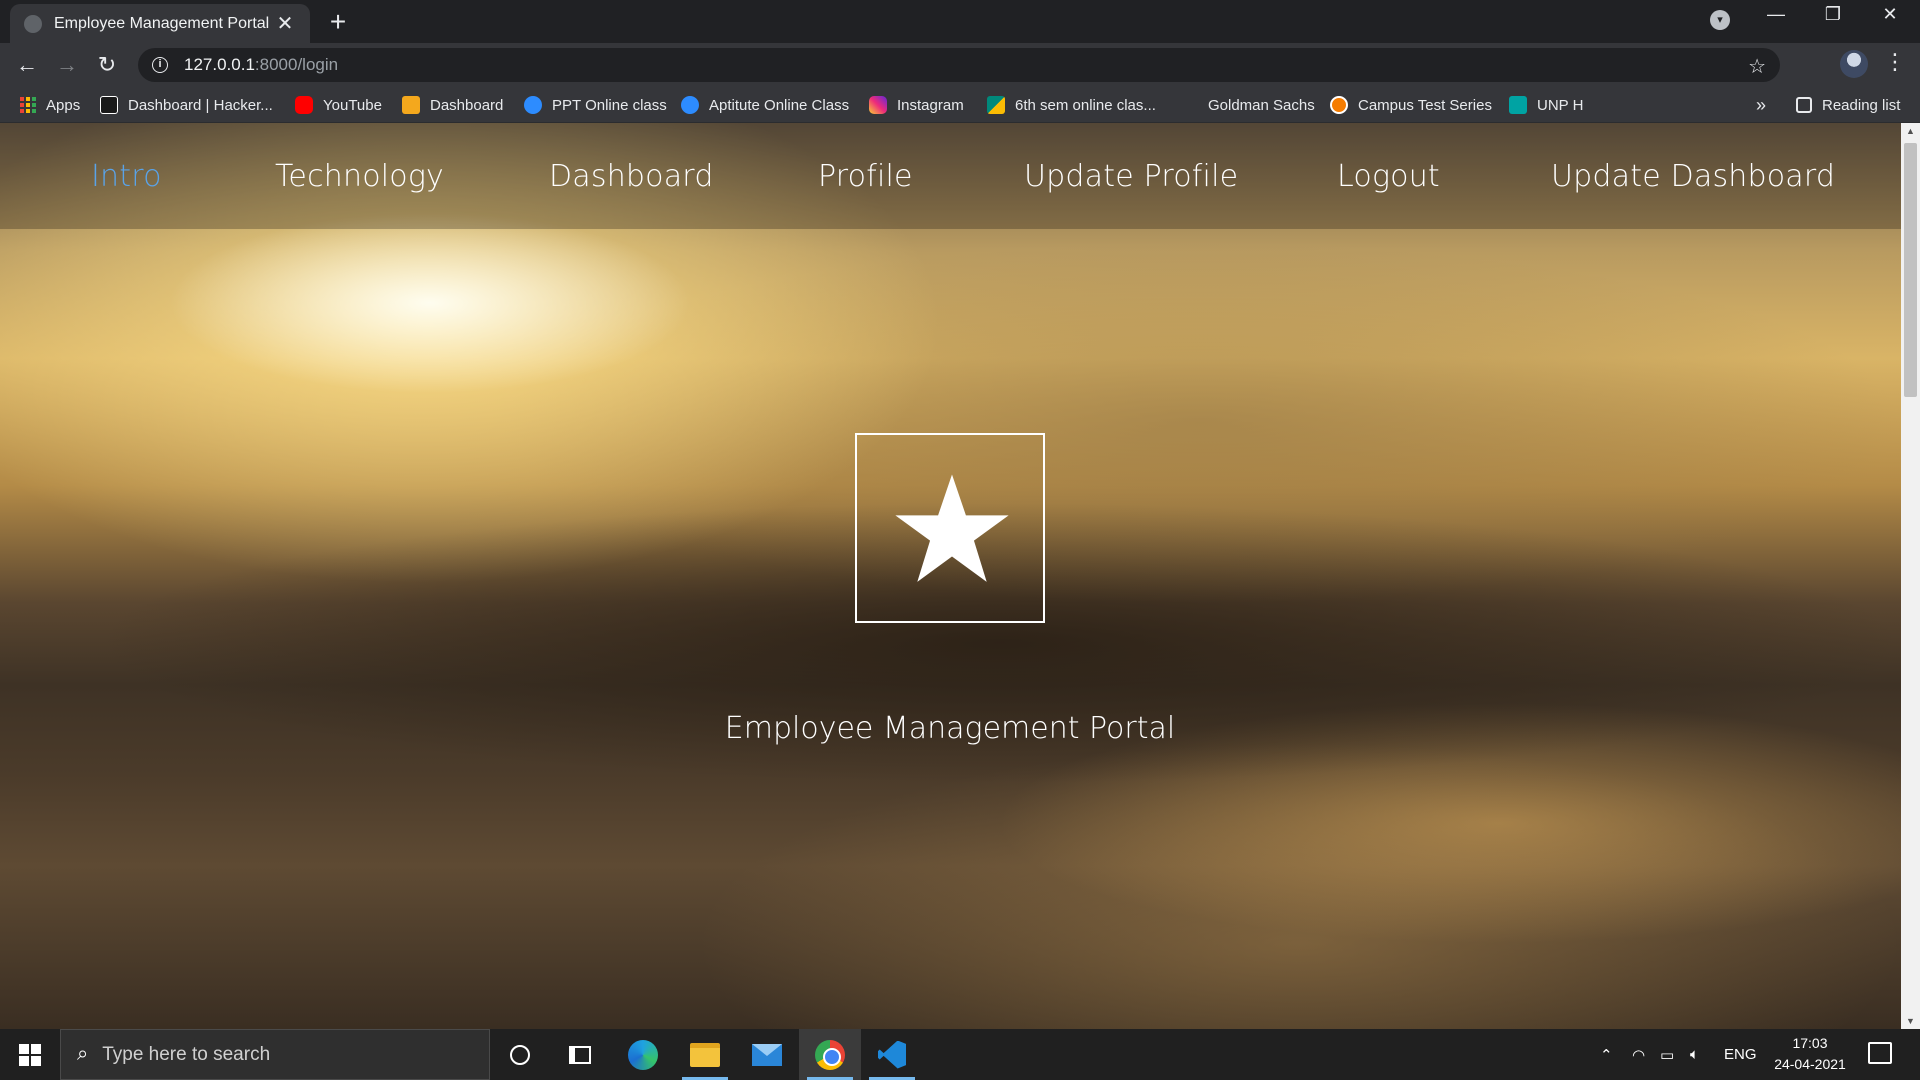 Image resolution: width=1920 pixels, height=1080 pixels. Describe the element at coordinates (631, 176) in the screenshot. I see `nav-dashboard: Dashboard` at that location.